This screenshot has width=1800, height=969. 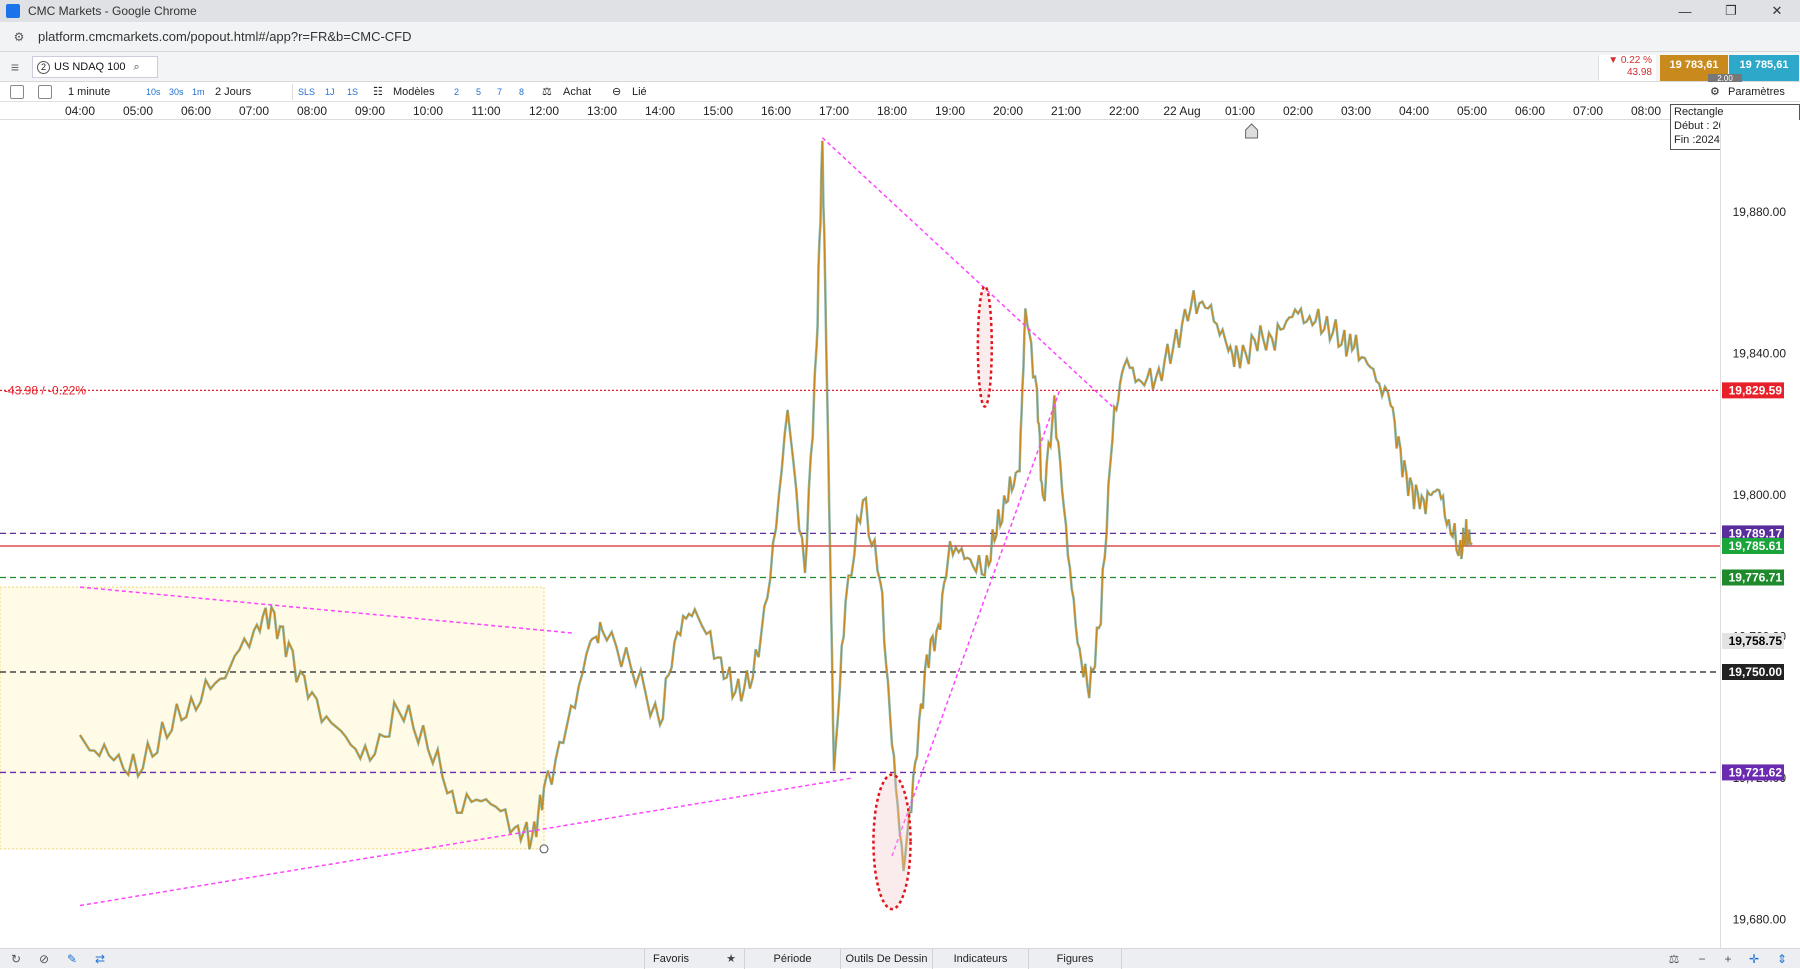 I want to click on buy-button: Achat, so click(x=577, y=92).